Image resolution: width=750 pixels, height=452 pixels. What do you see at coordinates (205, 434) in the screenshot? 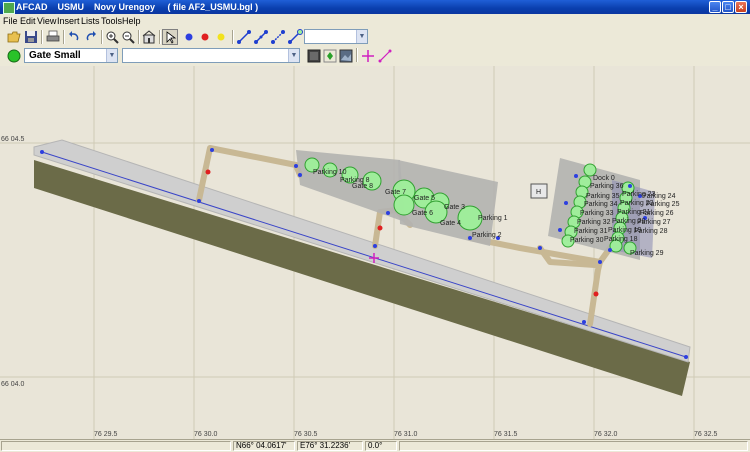
I see `lon-label-2: 76 30.0` at bounding box center [205, 434].